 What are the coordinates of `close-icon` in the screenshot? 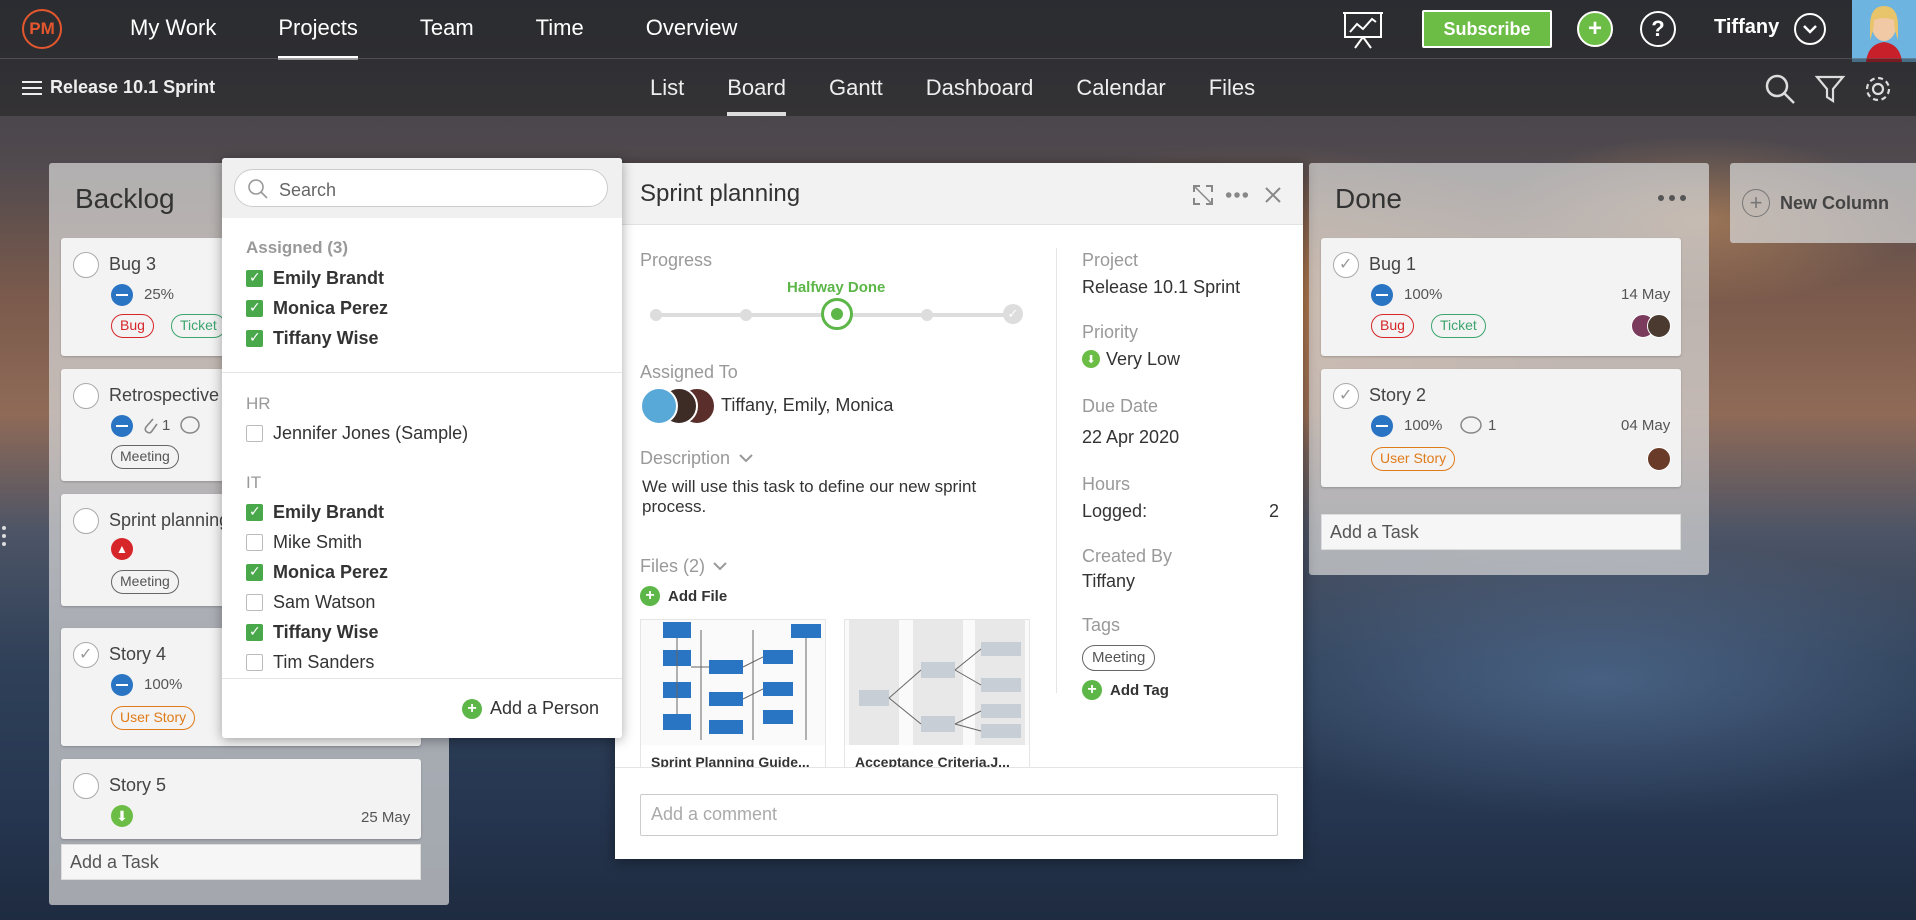 It's located at (1273, 195).